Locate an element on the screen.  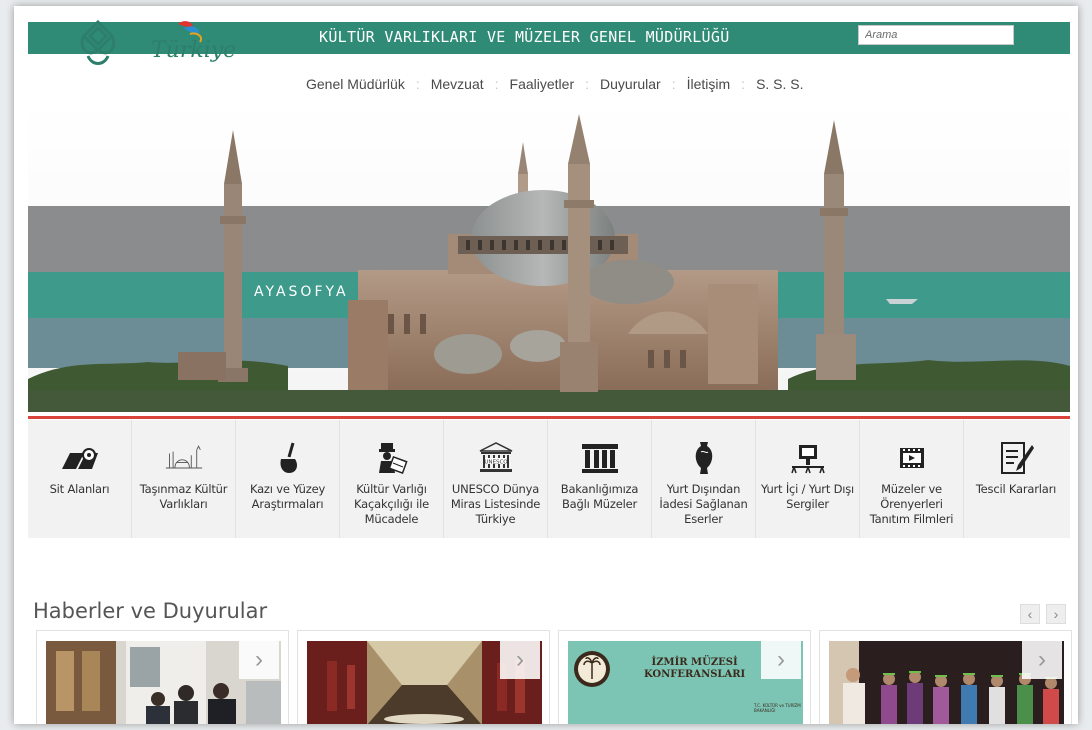
tile-muzeler-tanitim-filmleri: Müzeler ve Örenyerleri Tanıtım Filmleri is located at coordinates (912, 479).